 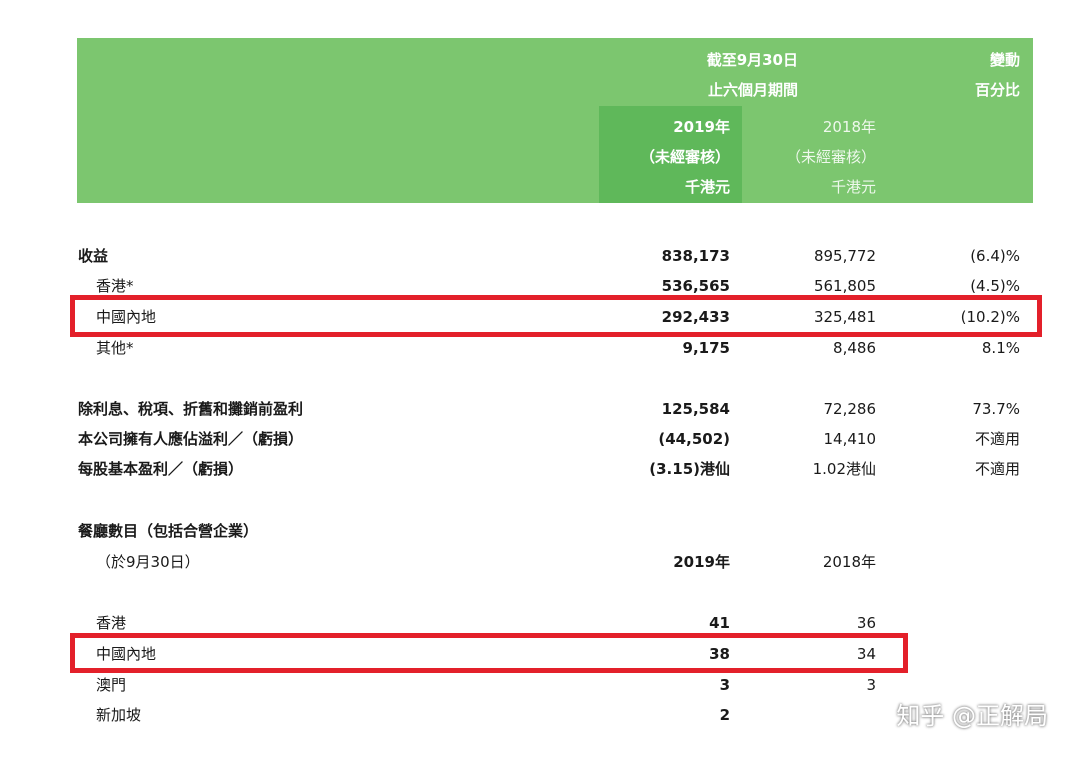 I want to click on change-header-line1: 變動, so click(x=1004, y=60).